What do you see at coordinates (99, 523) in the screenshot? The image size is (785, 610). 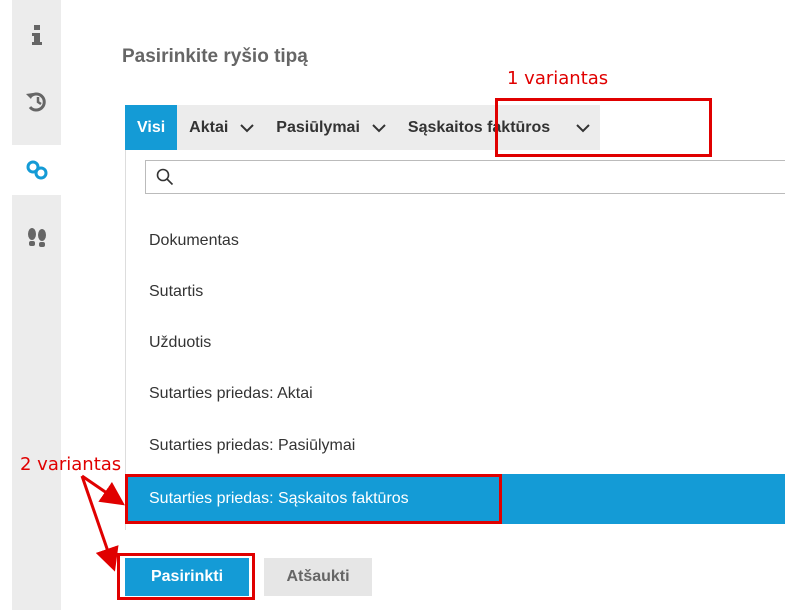 I see `arrow-to-select-button` at bounding box center [99, 523].